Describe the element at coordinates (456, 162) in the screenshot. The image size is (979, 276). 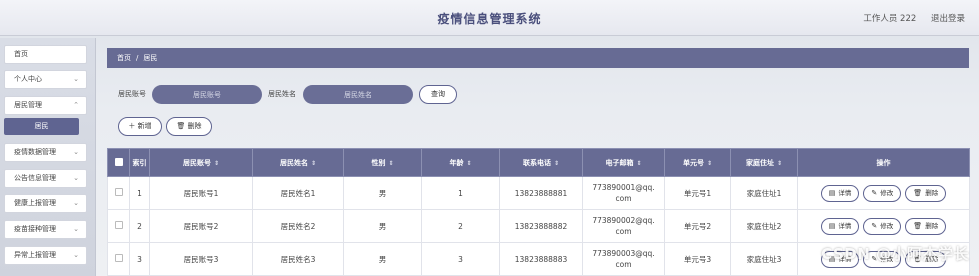
I see `col-label: 年龄` at that location.